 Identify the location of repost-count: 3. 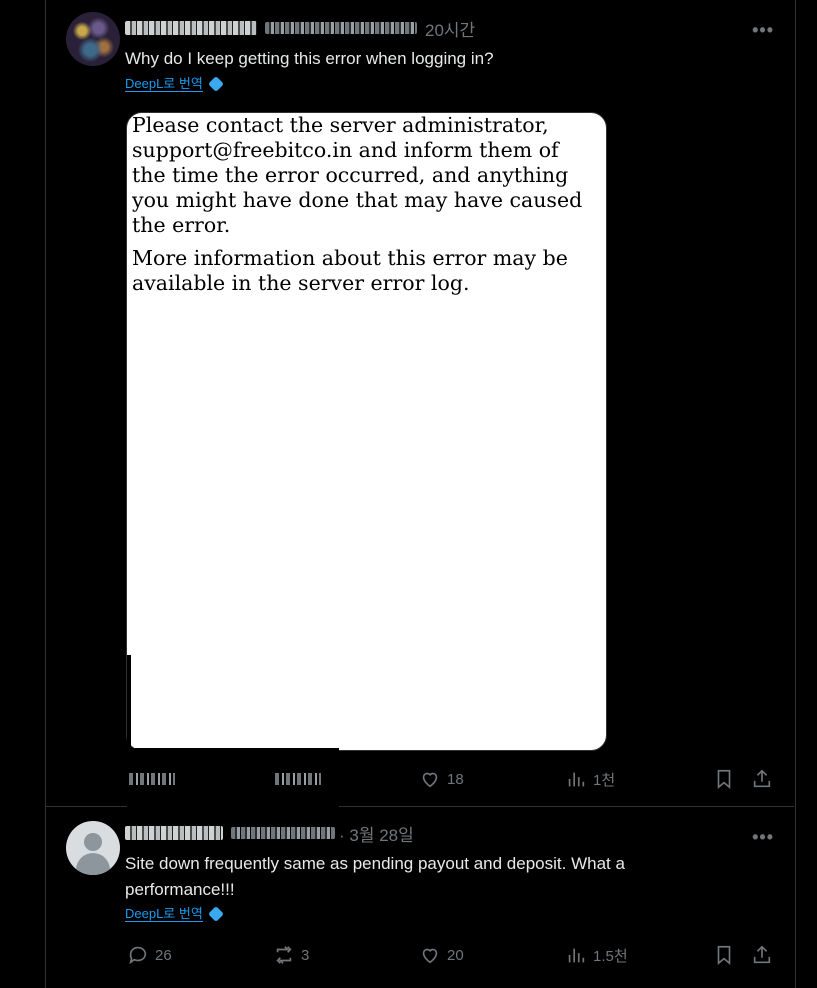
(305, 955).